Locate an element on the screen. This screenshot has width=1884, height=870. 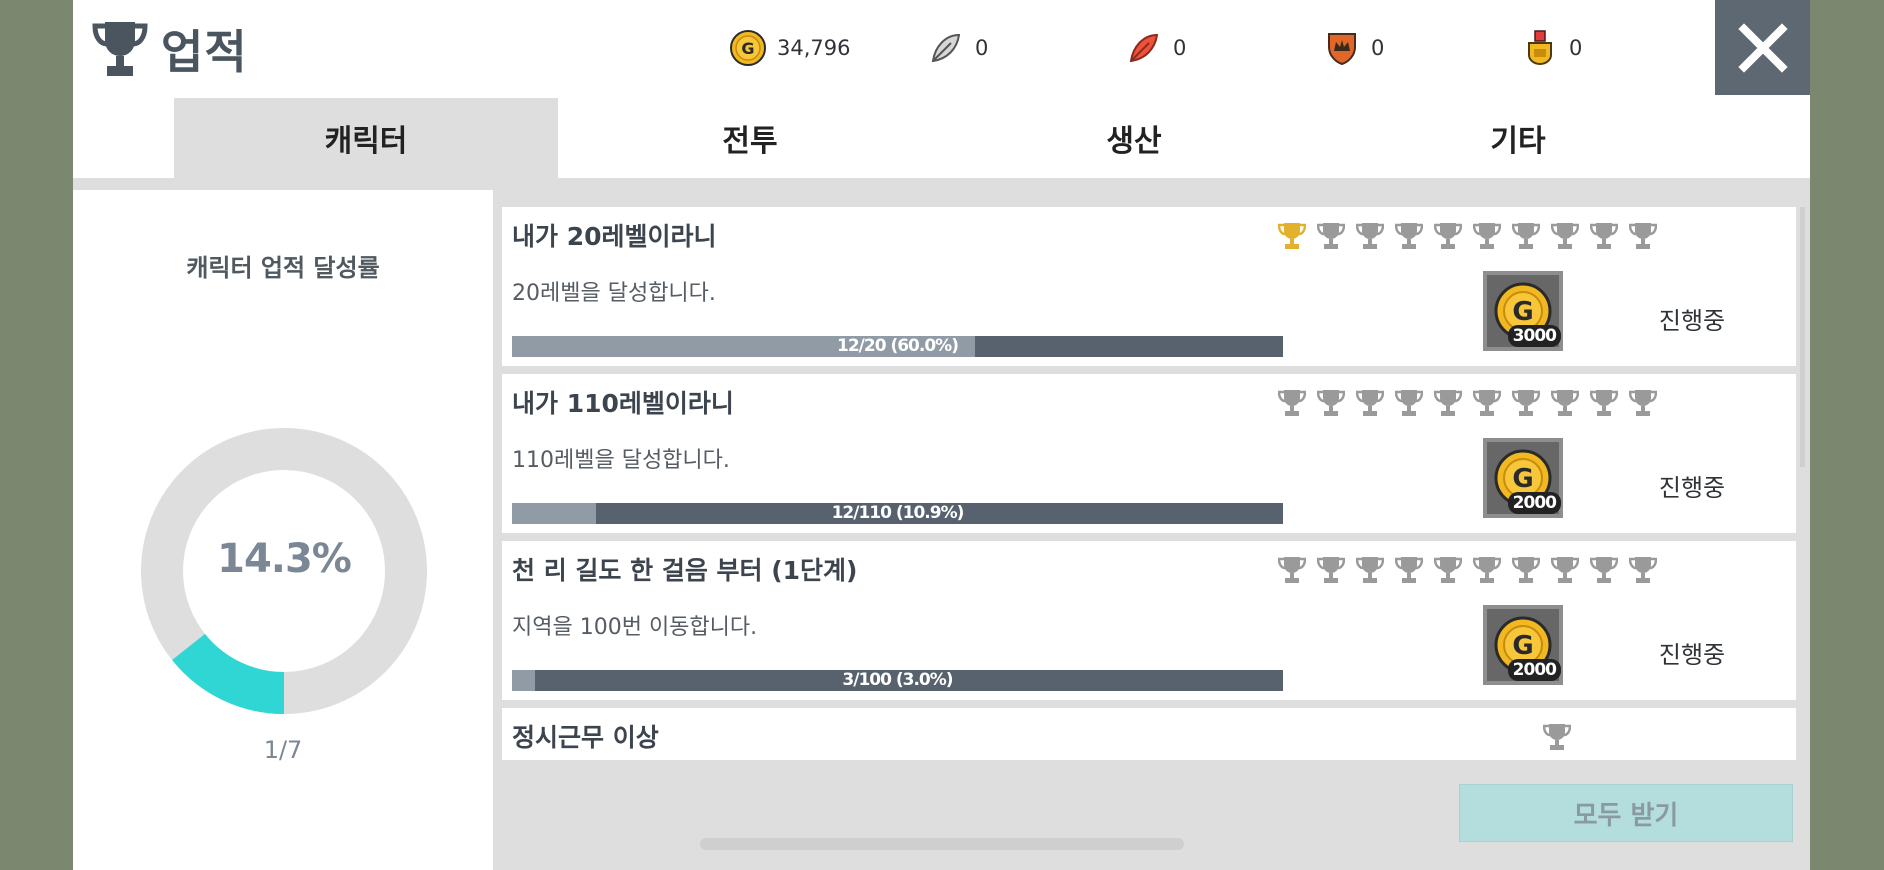
achievement-desc: 20레벨을 달성합니다. is located at coordinates (614, 293).